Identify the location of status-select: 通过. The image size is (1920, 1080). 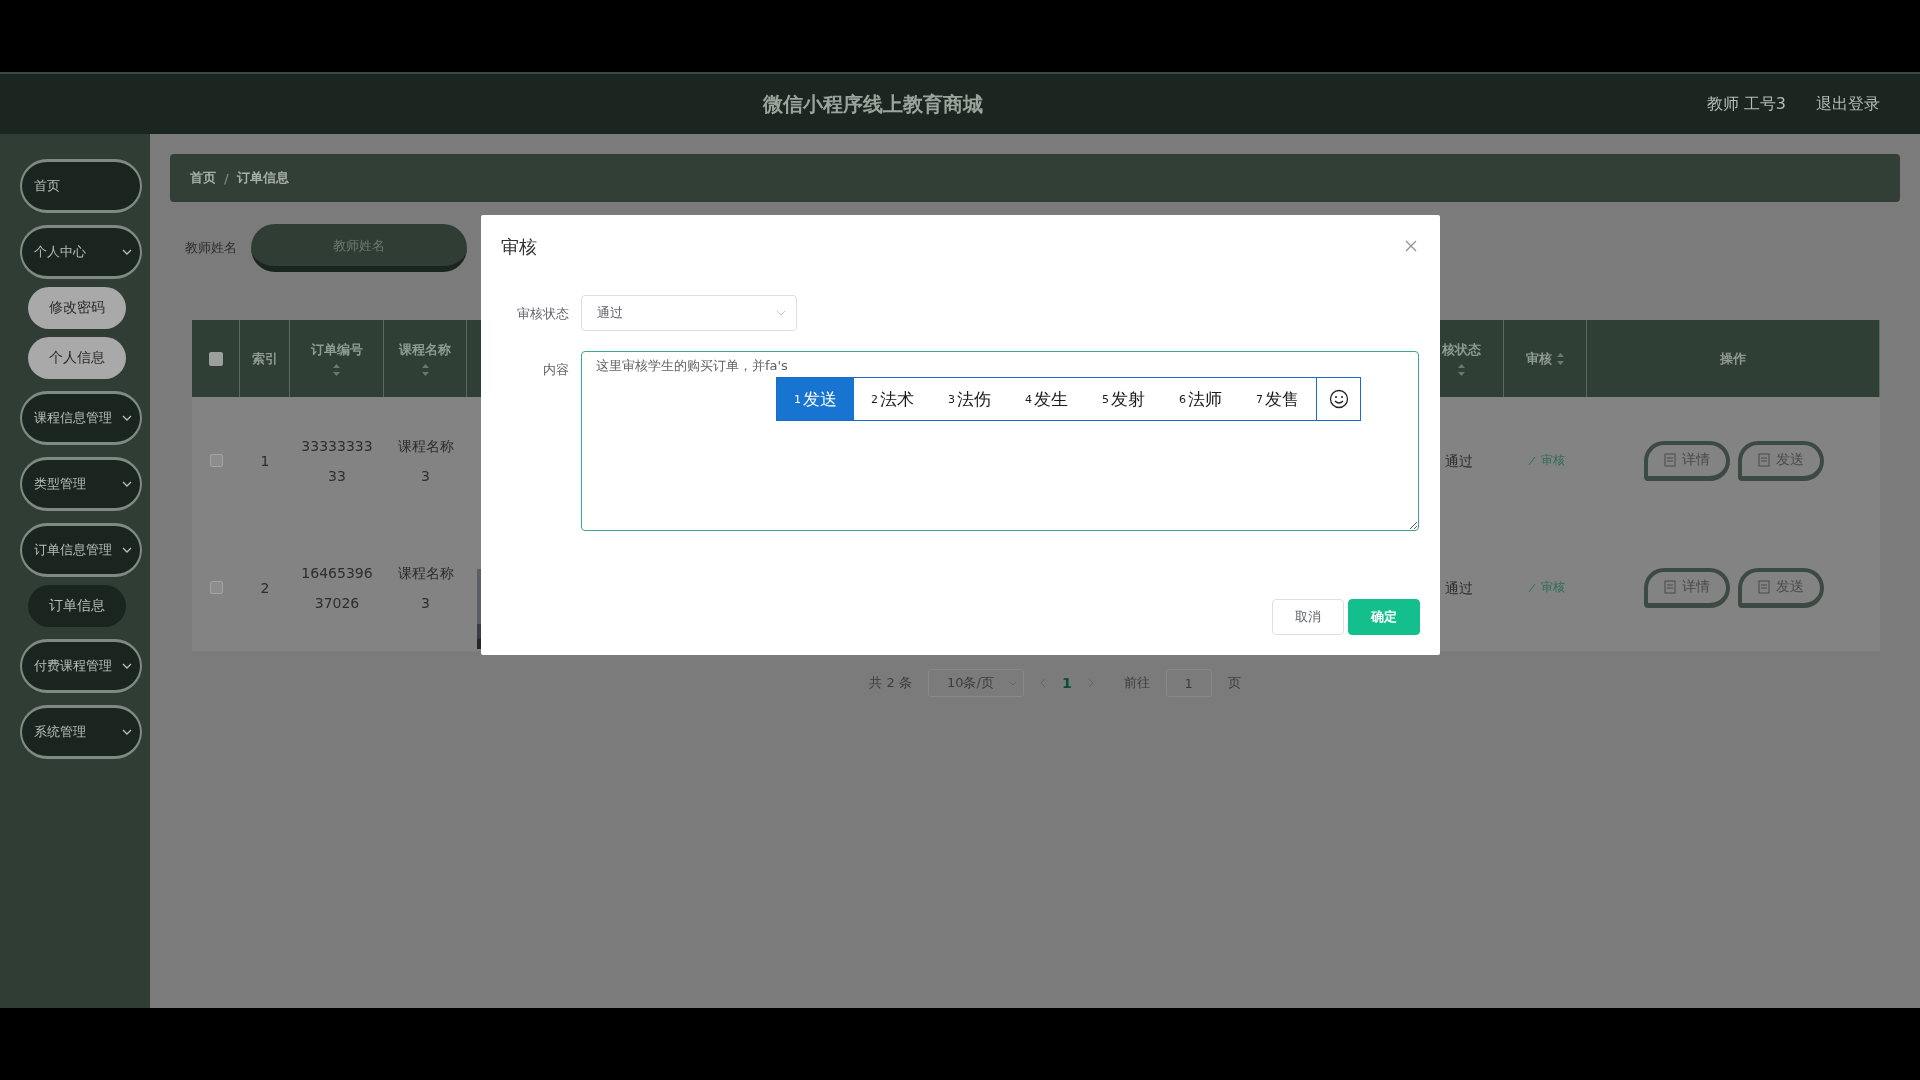
(689, 313).